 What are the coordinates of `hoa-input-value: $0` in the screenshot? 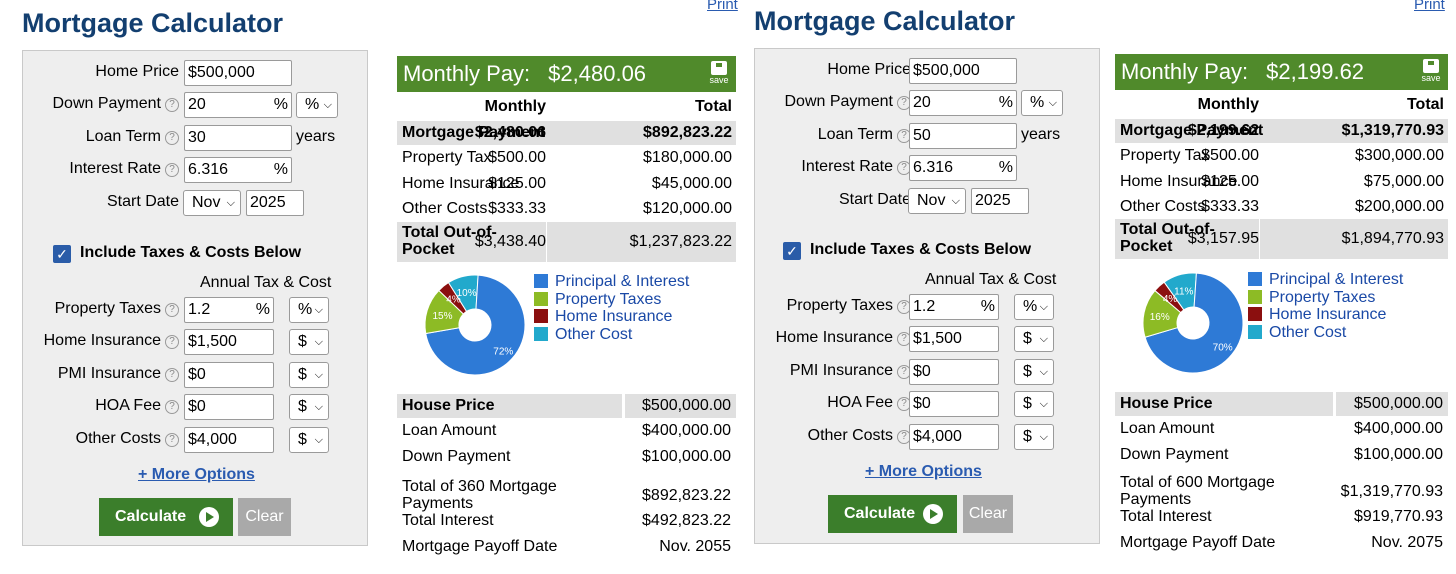 It's located at (922, 403).